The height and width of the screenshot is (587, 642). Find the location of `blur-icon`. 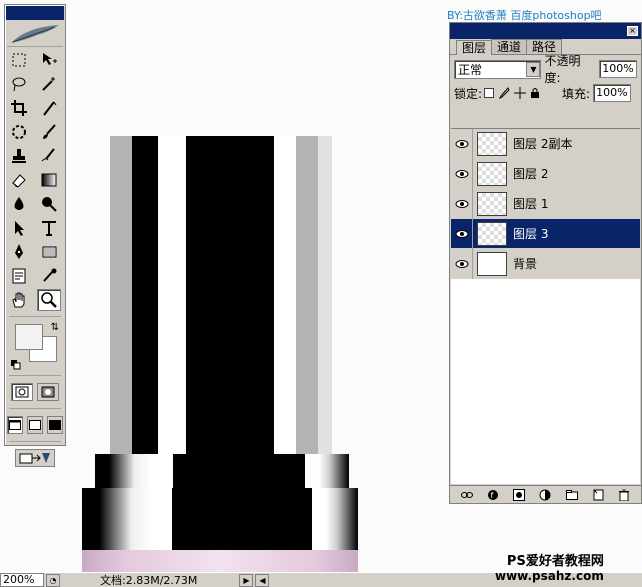

blur-icon is located at coordinates (19, 204).